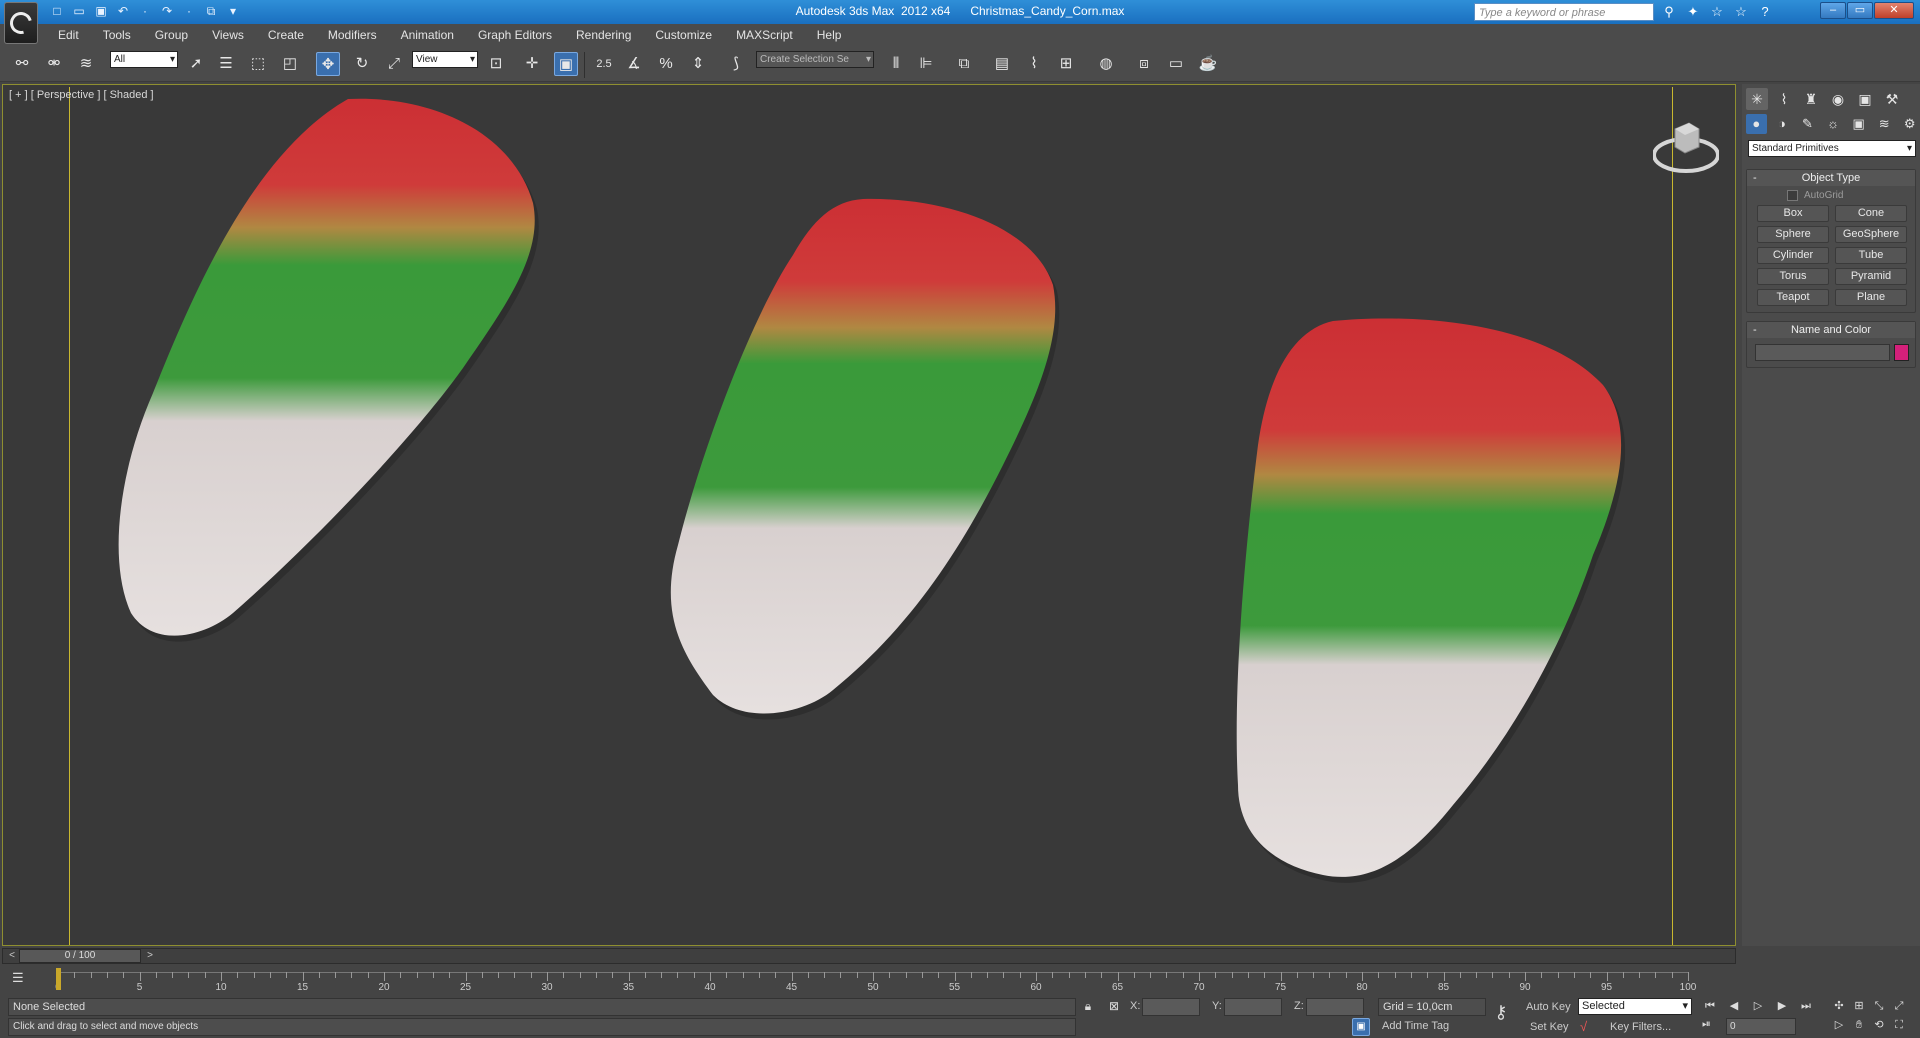 This screenshot has height=1038, width=1920. What do you see at coordinates (1851, 195) in the screenshot?
I see `autogrid-checkbox: AutoGrid` at bounding box center [1851, 195].